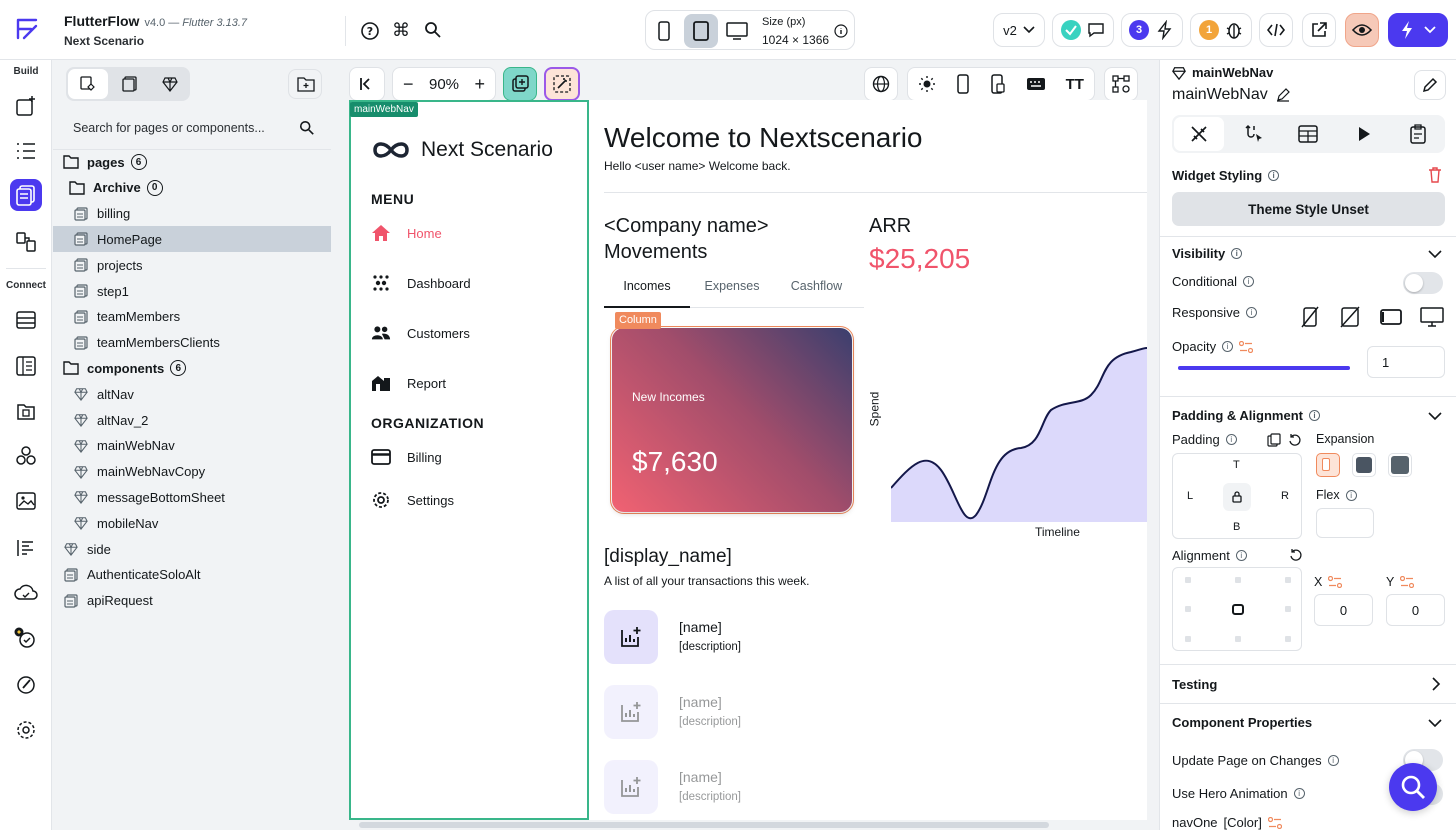 The image size is (1456, 830). Describe the element at coordinates (192, 497) in the screenshot. I see `component-item: messageBottomSheet` at that location.